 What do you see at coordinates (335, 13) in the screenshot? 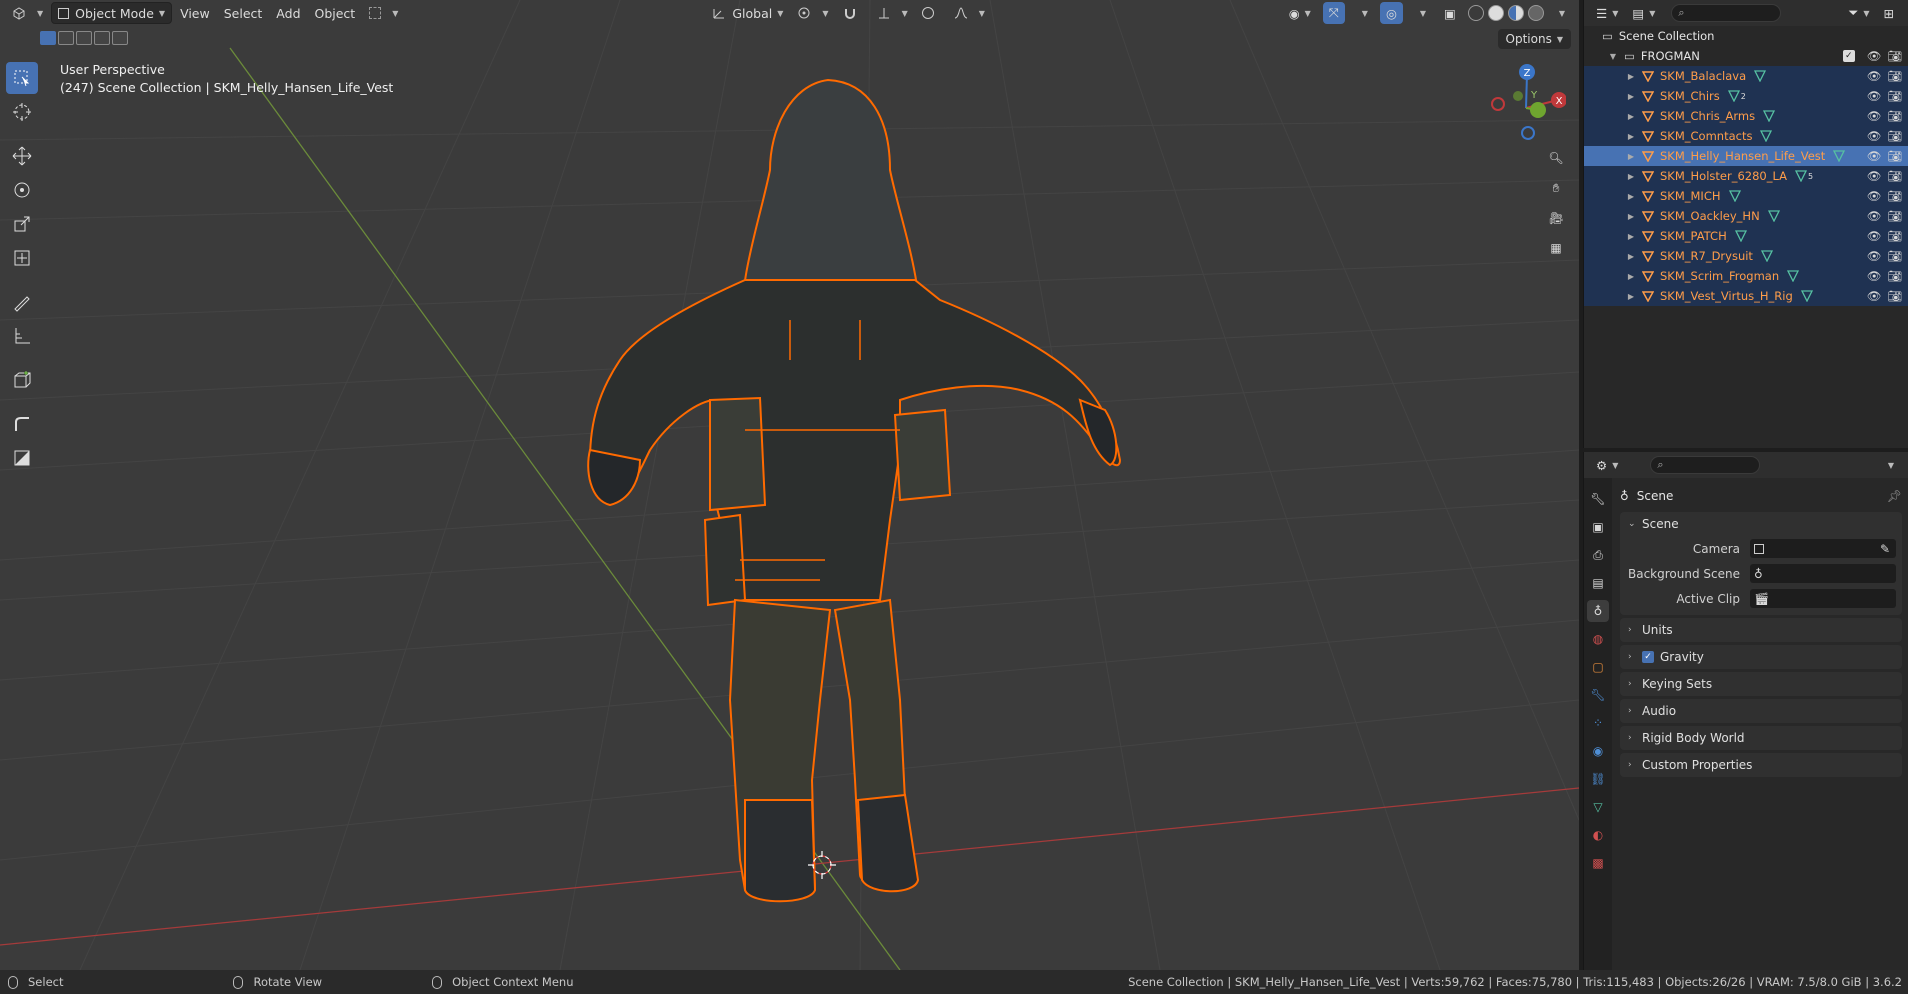
I see `menu-object: Object` at bounding box center [335, 13].